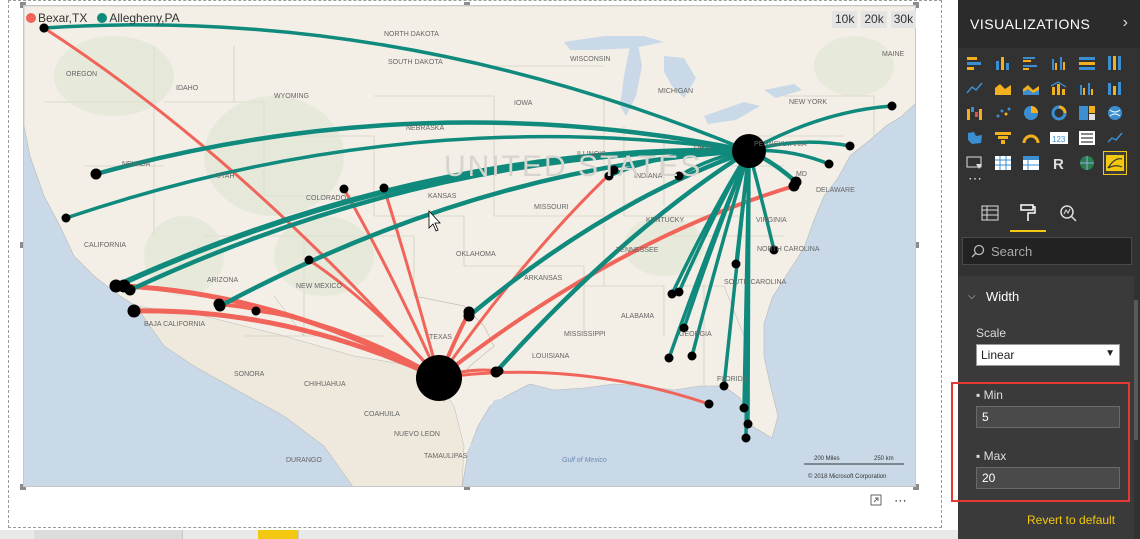 This screenshot has height=539, width=1140. I want to click on 100-column-chart-icon, so click(1115, 63).